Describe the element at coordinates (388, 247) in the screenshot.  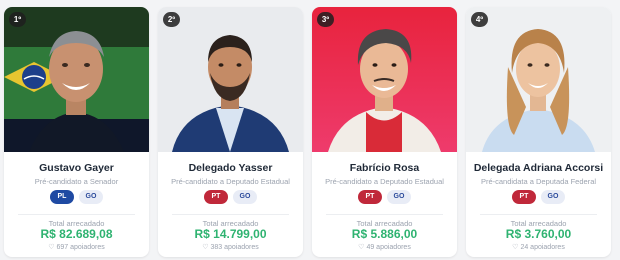
I see `supporters-text: 49 apoiadores` at that location.